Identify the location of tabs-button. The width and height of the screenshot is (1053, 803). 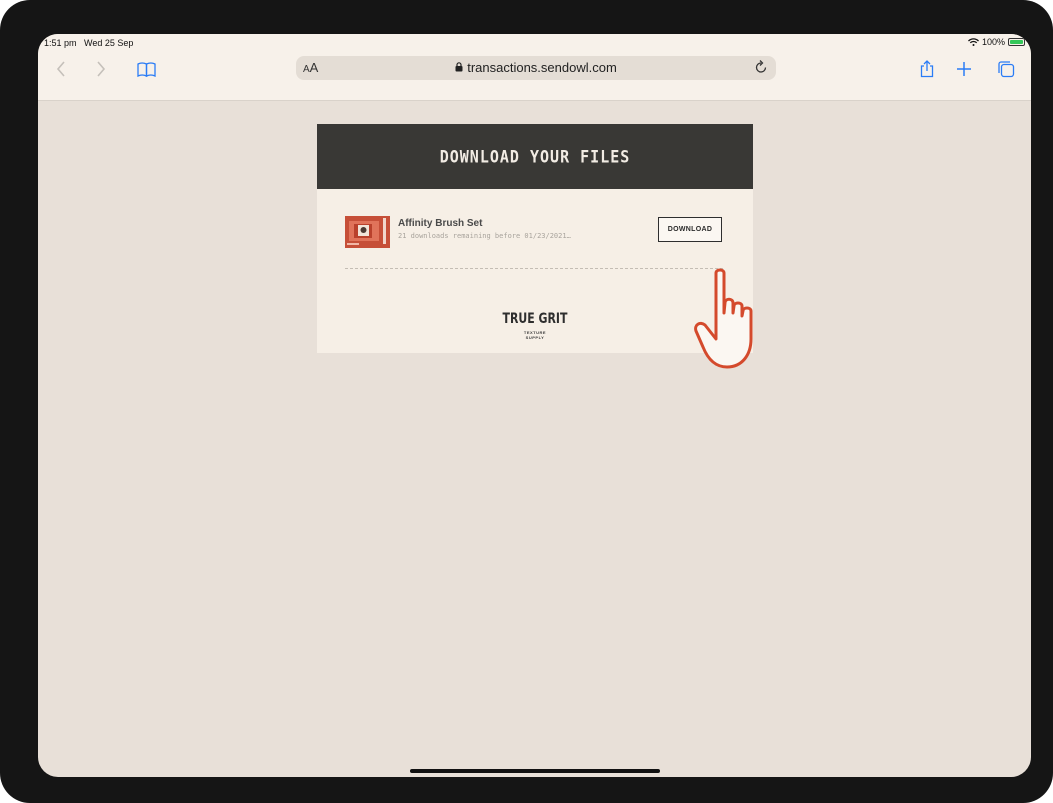
(1006, 69).